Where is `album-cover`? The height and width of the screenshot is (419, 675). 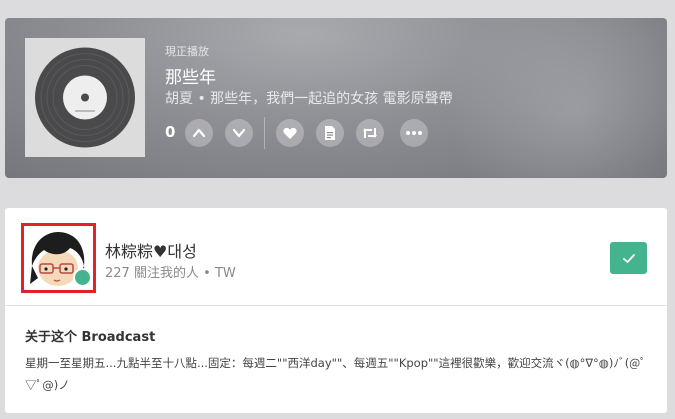
album-cover is located at coordinates (85, 97).